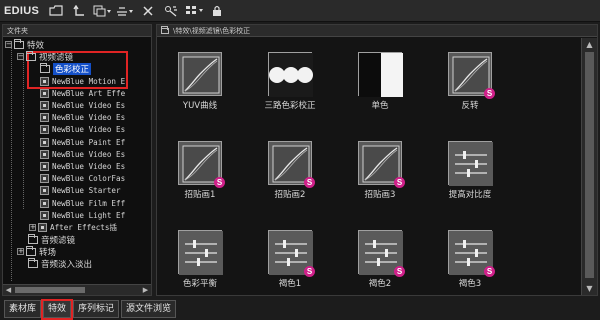  I want to click on tree-item: NewBlue Starter, so click(80, 190).